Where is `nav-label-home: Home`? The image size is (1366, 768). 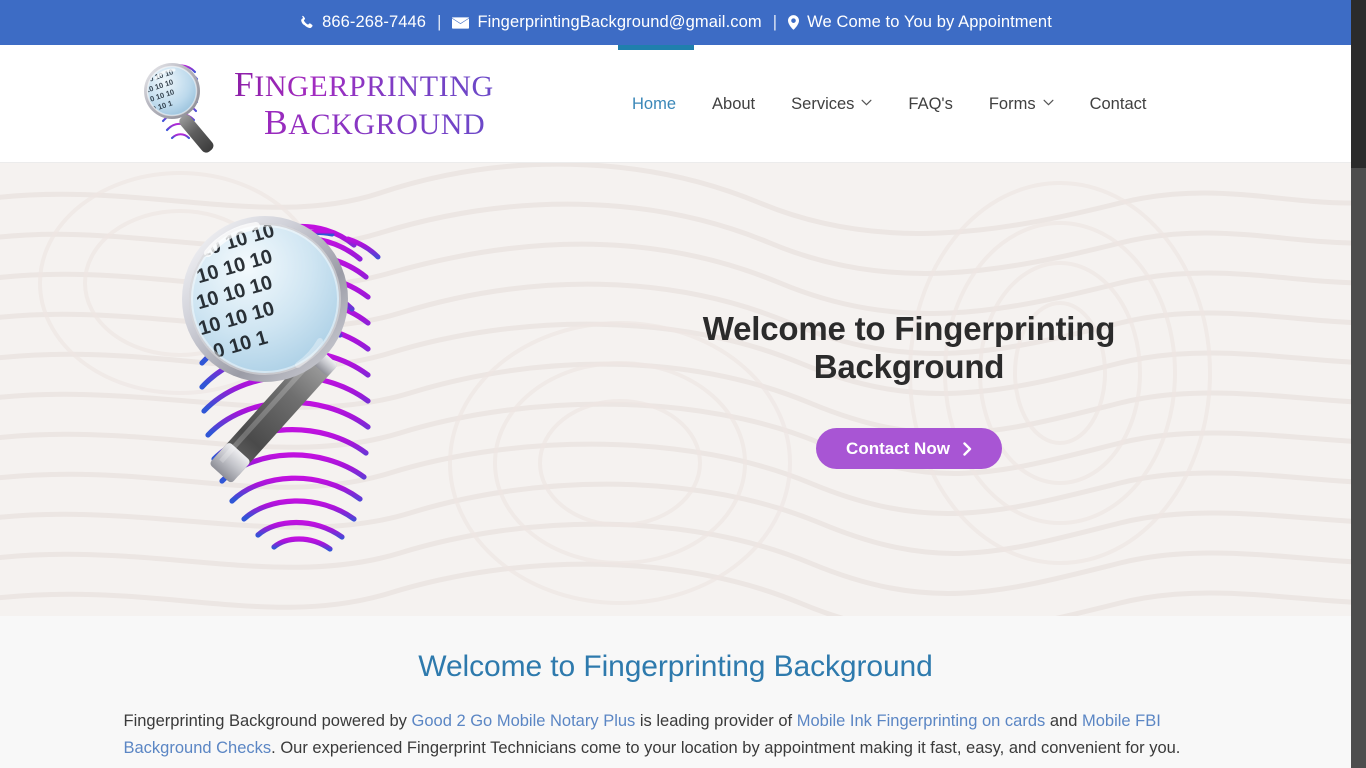
nav-label-home: Home is located at coordinates (654, 103).